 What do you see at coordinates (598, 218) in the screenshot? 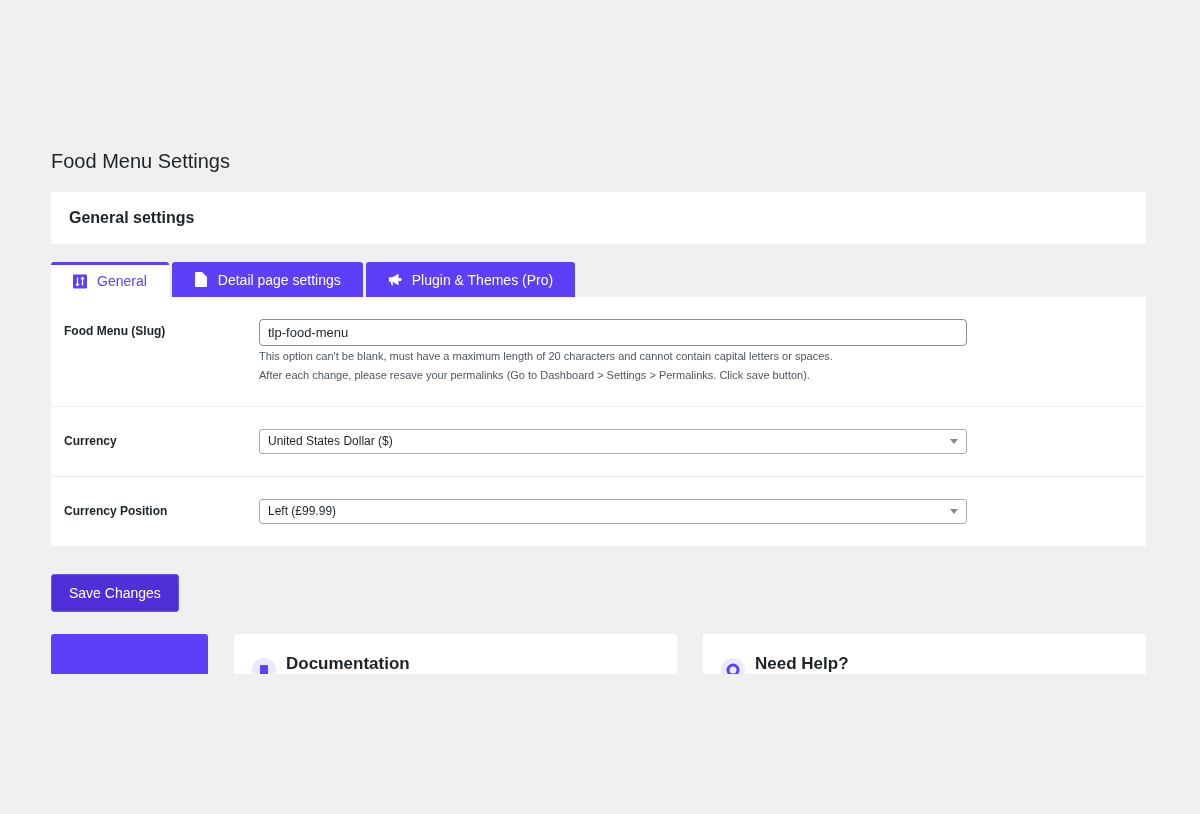
I see `section-header: General settings` at bounding box center [598, 218].